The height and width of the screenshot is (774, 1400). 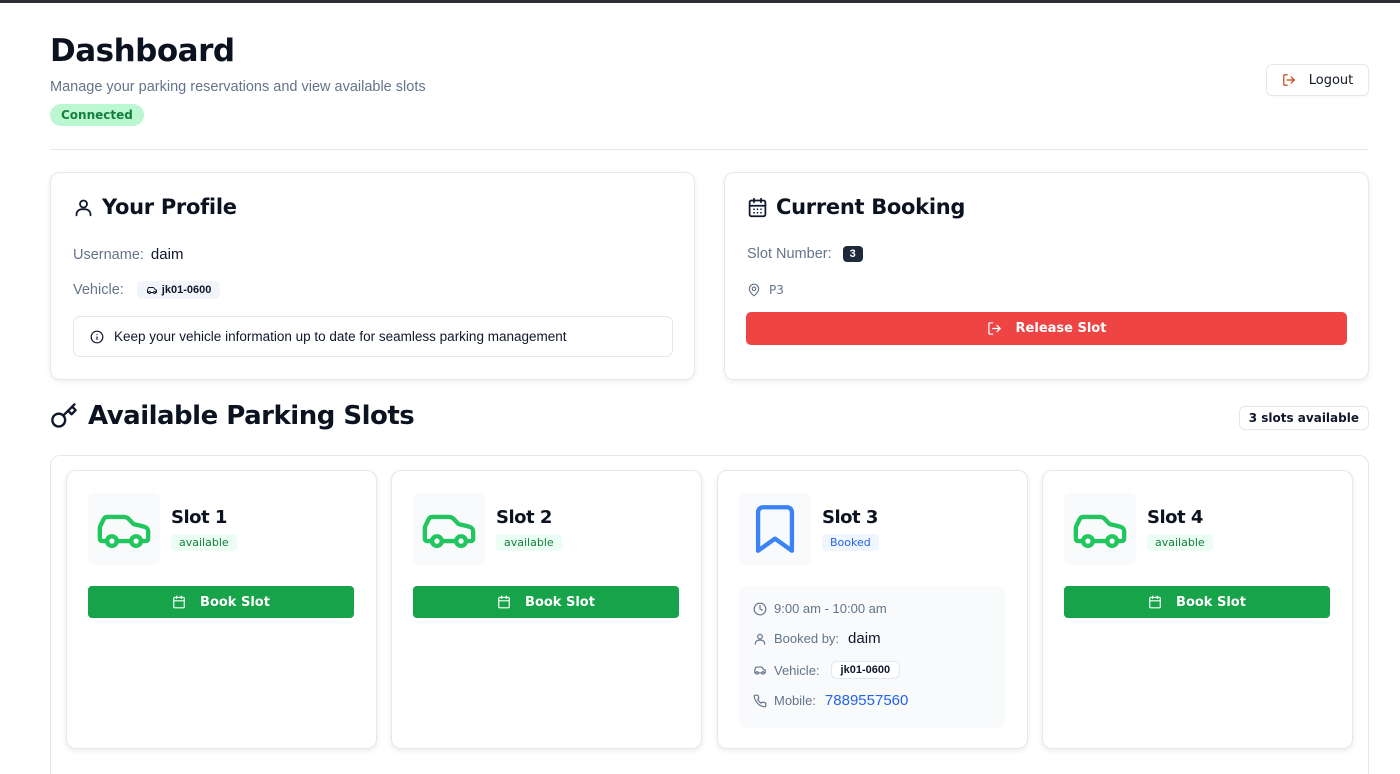 I want to click on booking-title: Current Booking, so click(x=856, y=207).